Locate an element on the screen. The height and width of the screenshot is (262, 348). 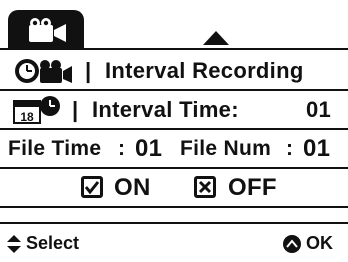
interval-time-label: Interval Time: is located at coordinates (165, 109).